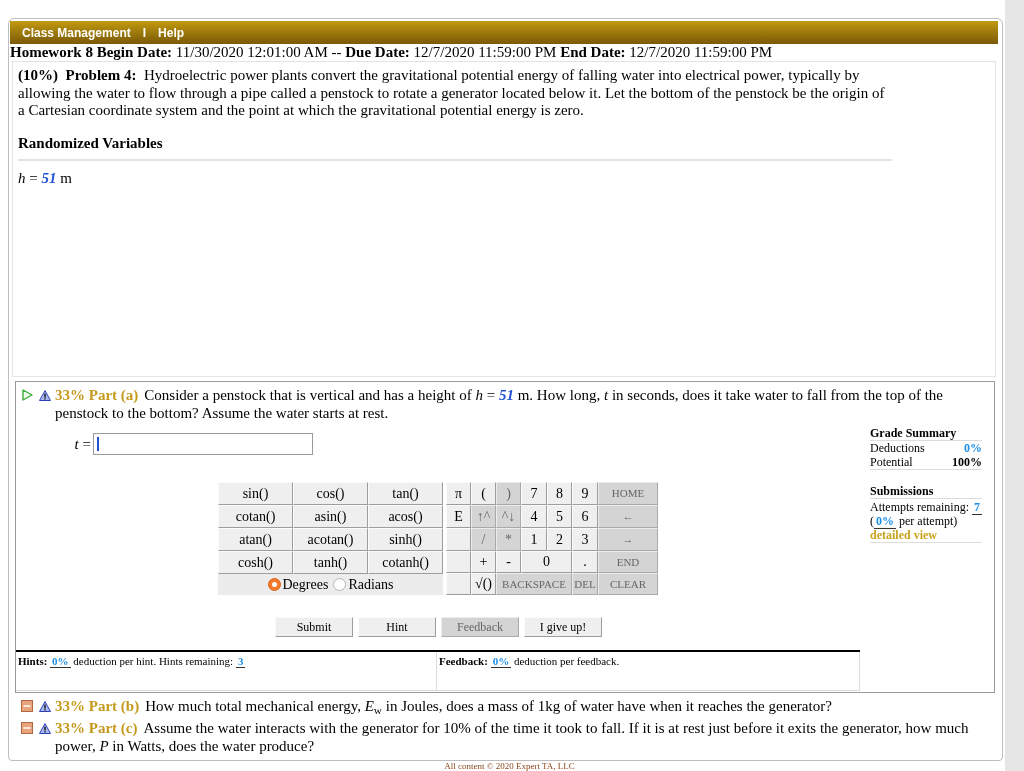 The height and width of the screenshot is (771, 1024). I want to click on variable-definition: h = 51 m, so click(45, 179).